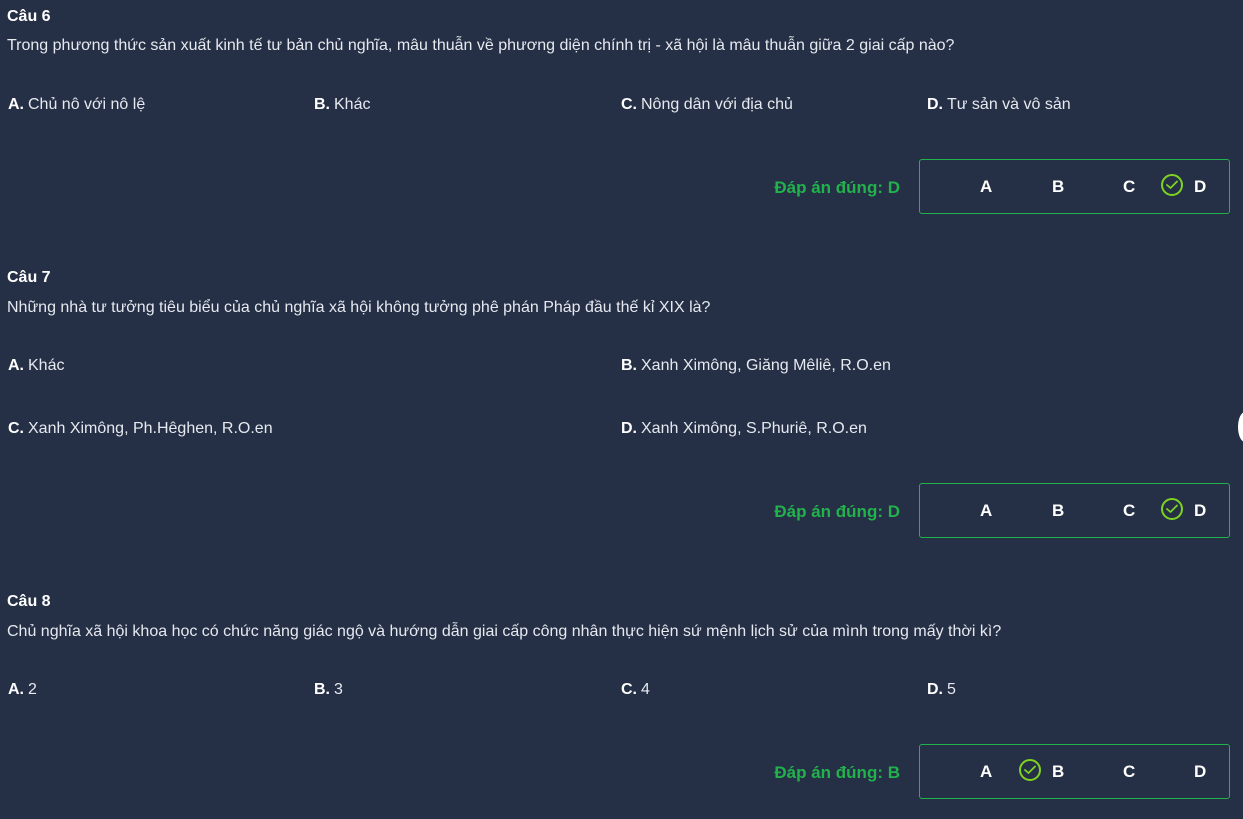  What do you see at coordinates (645, 689) in the screenshot?
I see `option-text: 4` at bounding box center [645, 689].